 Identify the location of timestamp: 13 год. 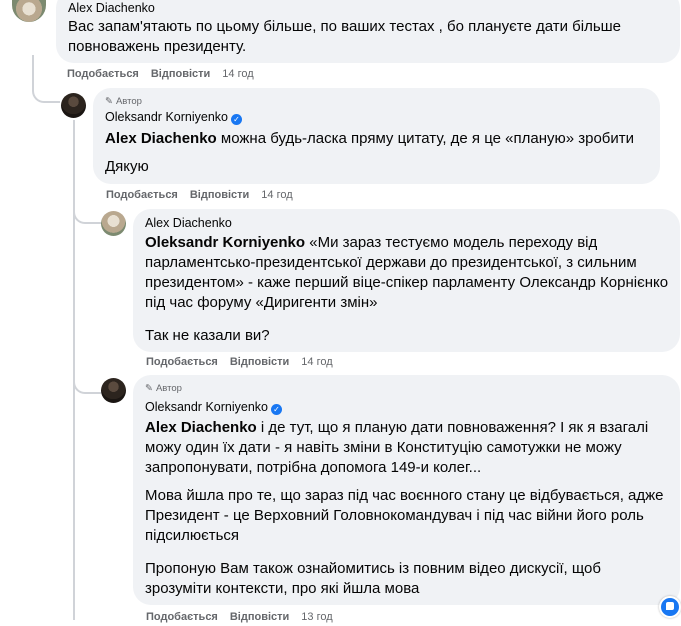
(316, 617).